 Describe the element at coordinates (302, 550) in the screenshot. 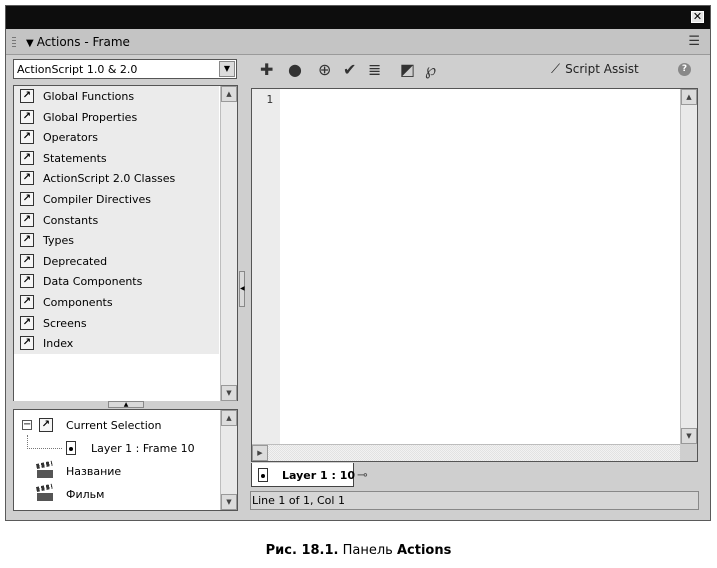

I see `caption-number: Рис. 18.1.` at that location.